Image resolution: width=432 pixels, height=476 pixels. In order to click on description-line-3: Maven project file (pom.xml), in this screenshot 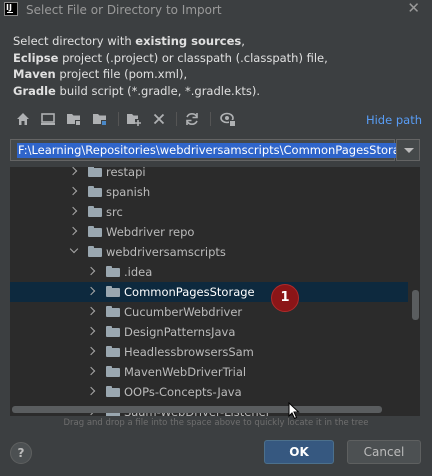, I will do `click(100, 74)`.